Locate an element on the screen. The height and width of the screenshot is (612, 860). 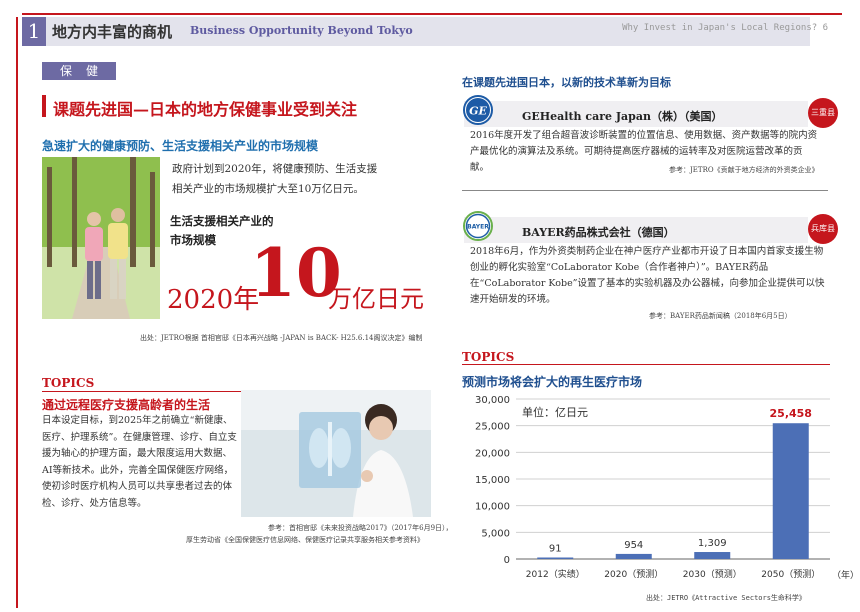
region-badge-hyogo: 兵库县 is located at coordinates (823, 229).